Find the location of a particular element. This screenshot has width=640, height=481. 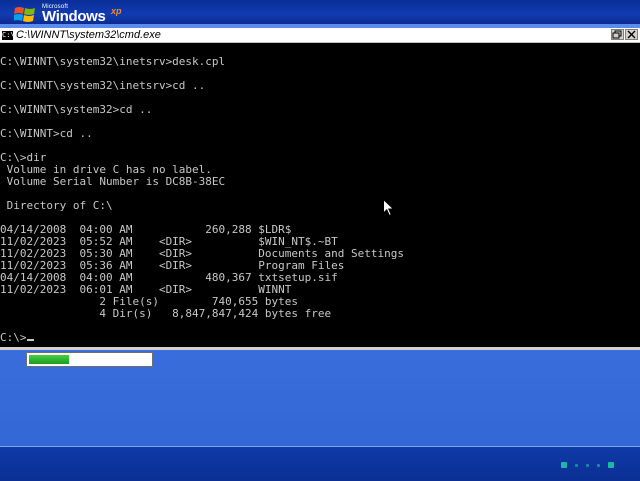

text-cursor is located at coordinates (30, 340).